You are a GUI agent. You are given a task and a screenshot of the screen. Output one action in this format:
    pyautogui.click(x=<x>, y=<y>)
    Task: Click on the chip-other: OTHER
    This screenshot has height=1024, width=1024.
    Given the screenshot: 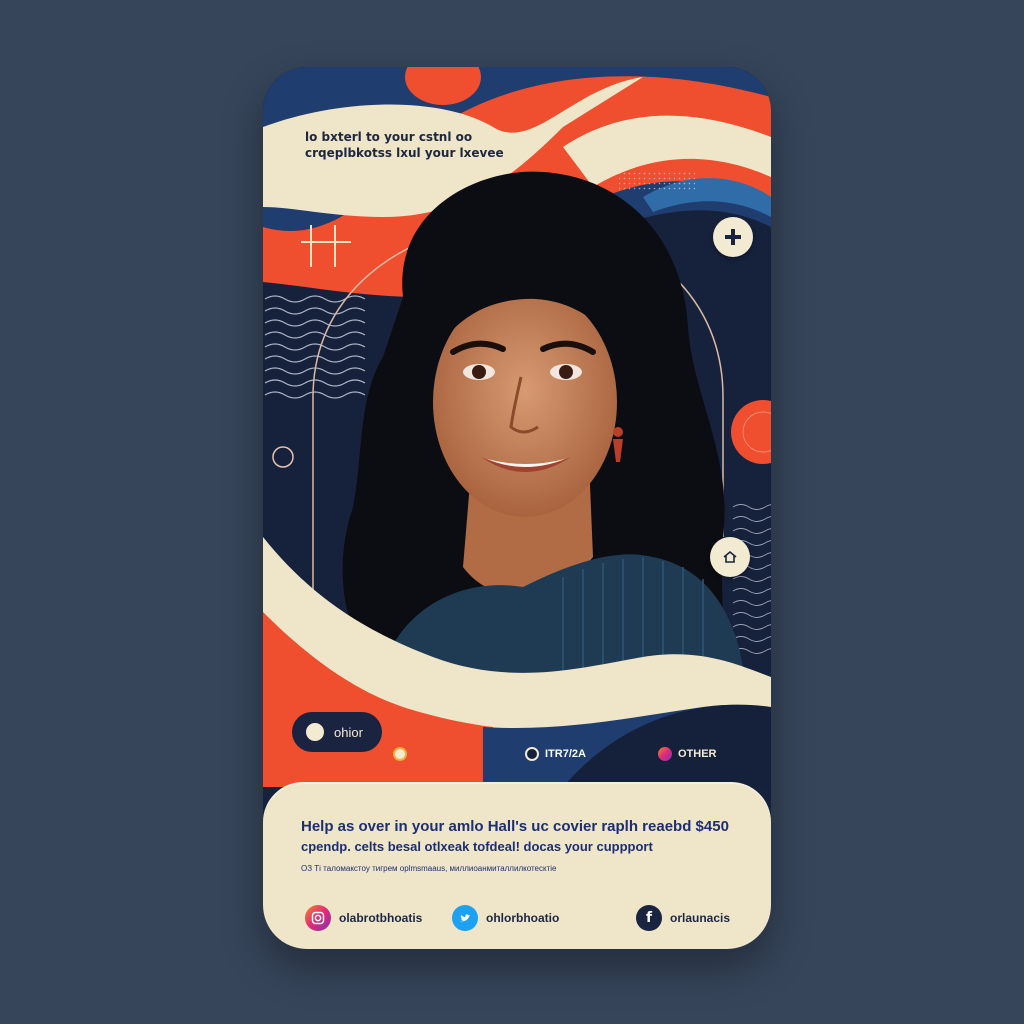 What is the action you would take?
    pyautogui.click(x=687, y=754)
    